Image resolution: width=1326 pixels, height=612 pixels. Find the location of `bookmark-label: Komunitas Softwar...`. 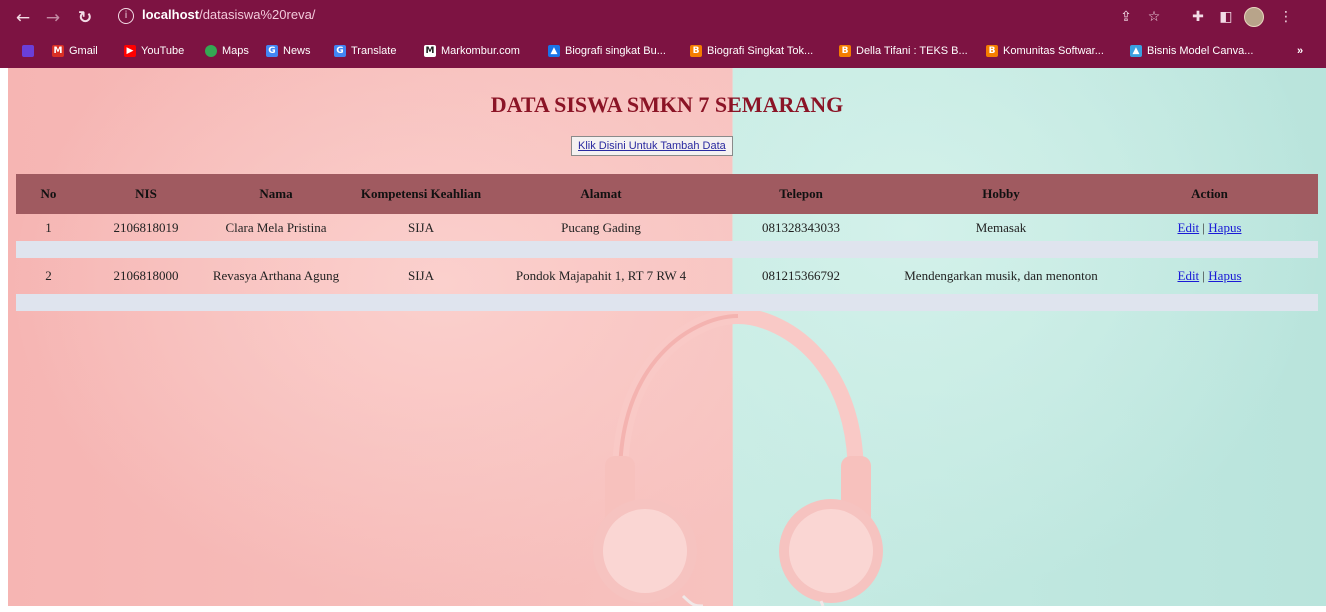

bookmark-label: Komunitas Softwar... is located at coordinates (1053, 51).